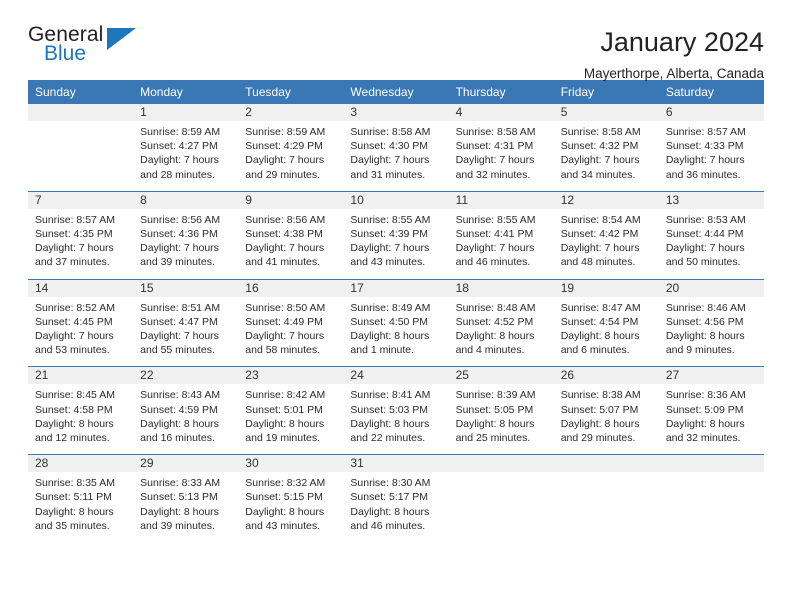 This screenshot has width=792, height=612. What do you see at coordinates (600, 307) in the screenshot?
I see `sunrise-text: Sunrise: 8:47 AM` at bounding box center [600, 307].